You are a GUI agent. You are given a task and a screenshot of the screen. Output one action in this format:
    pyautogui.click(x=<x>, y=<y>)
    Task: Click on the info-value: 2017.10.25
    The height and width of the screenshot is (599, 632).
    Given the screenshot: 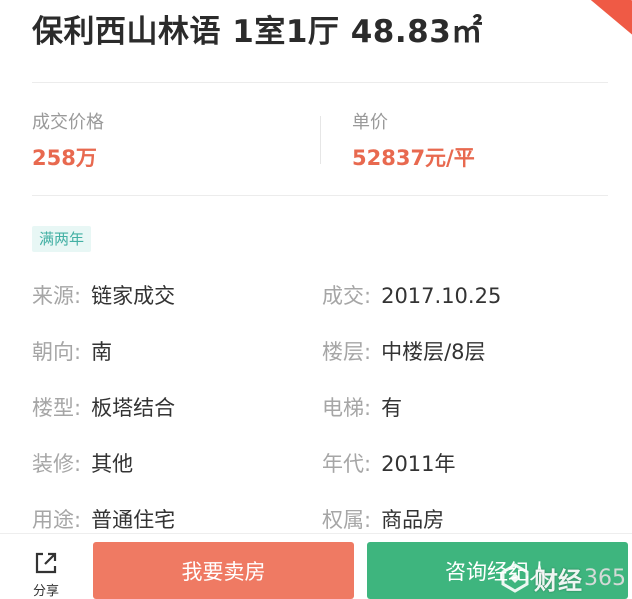 What is the action you would take?
    pyautogui.click(x=441, y=296)
    